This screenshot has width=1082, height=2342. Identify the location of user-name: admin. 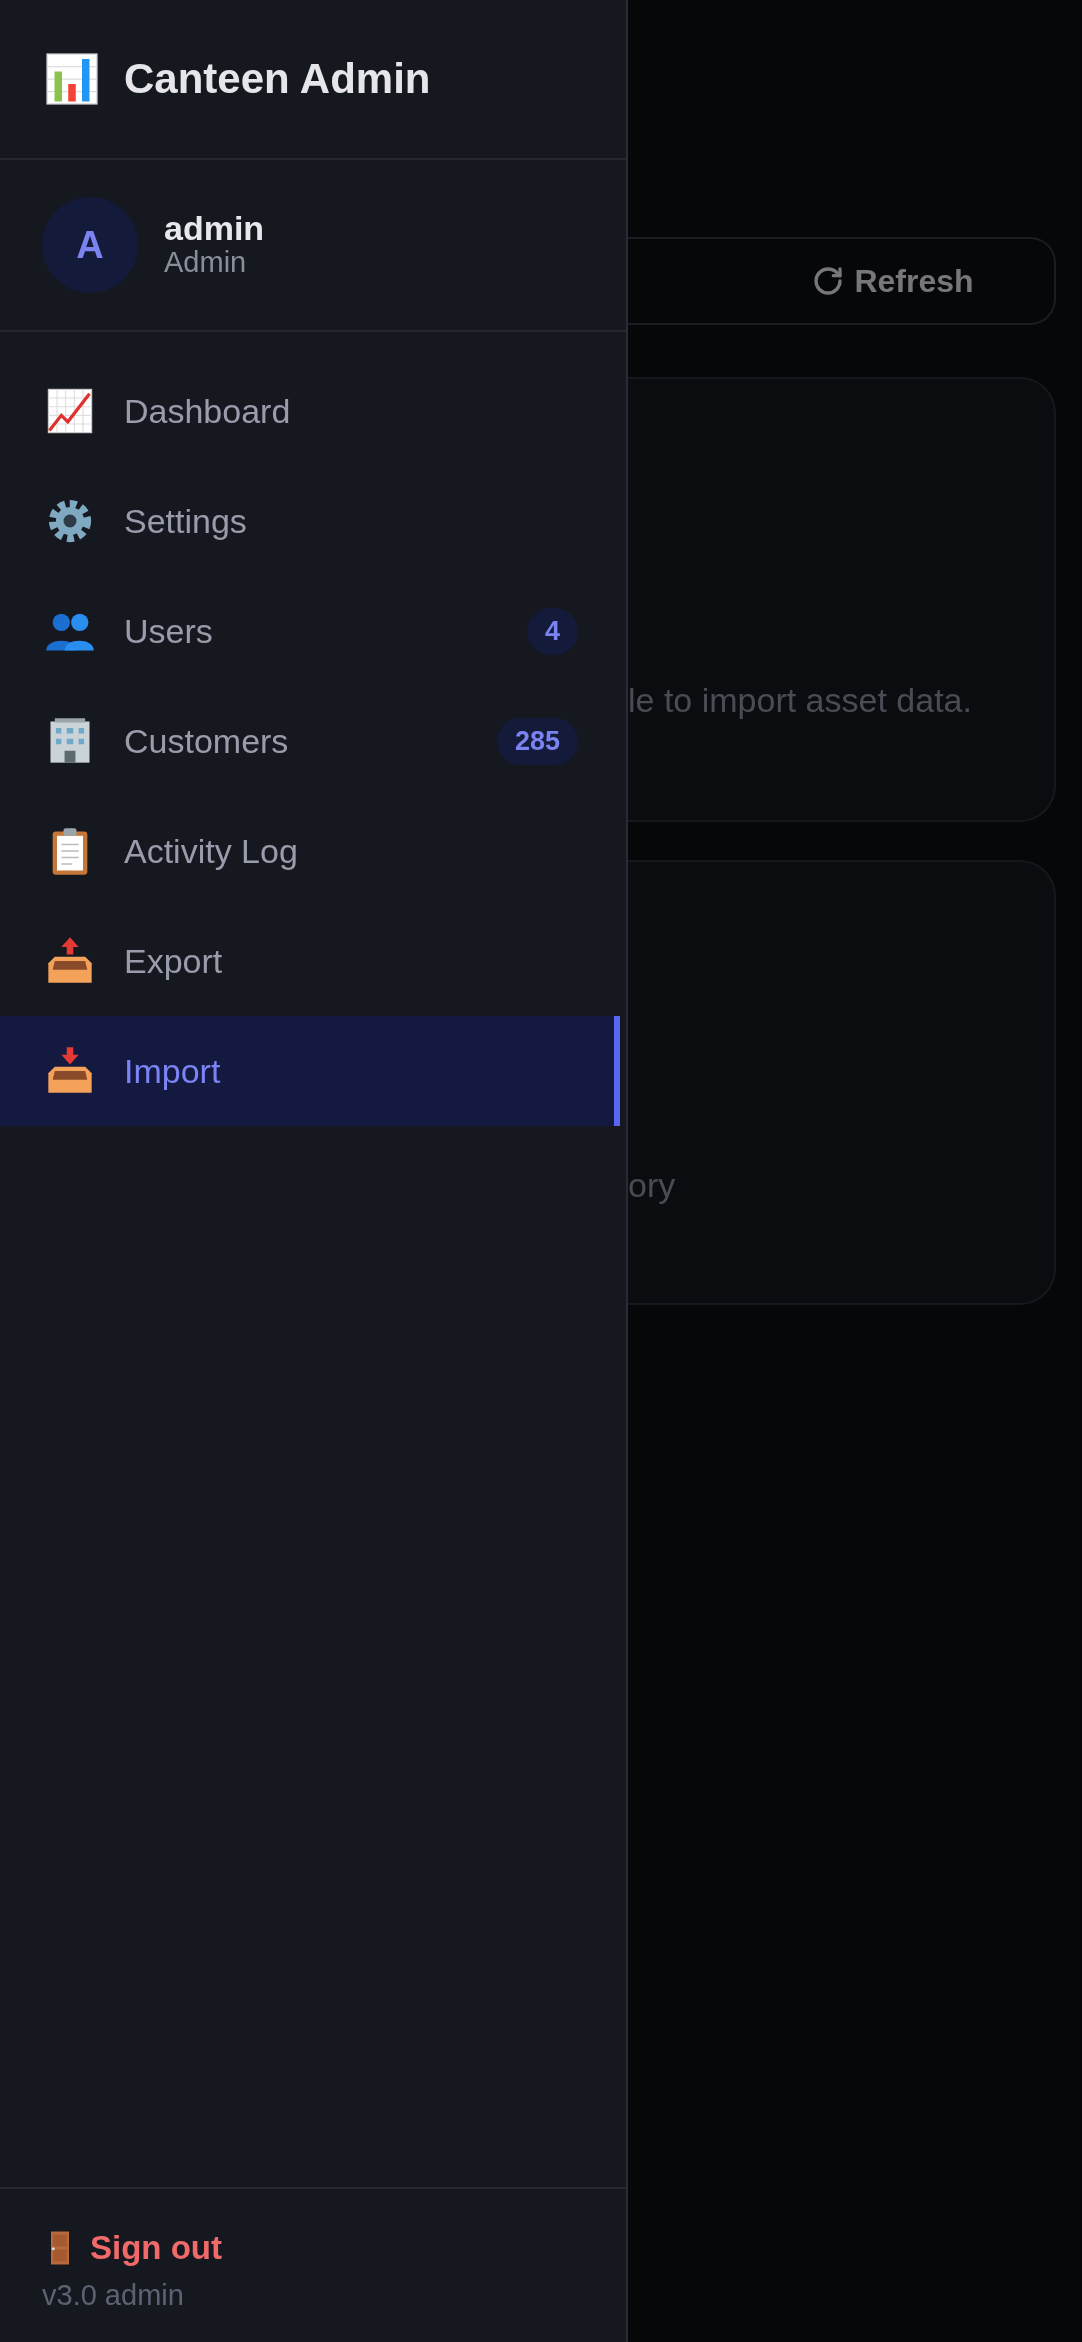
(214, 229).